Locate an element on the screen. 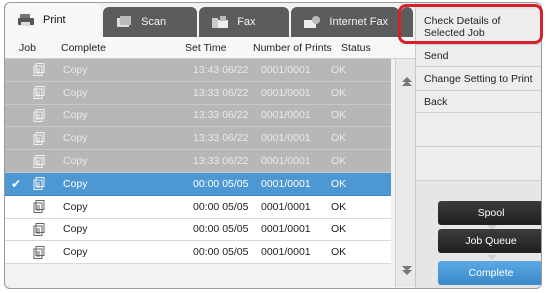  job-row: Copy 13:43 06/22 0001/0001 OK is located at coordinates (198, 70).